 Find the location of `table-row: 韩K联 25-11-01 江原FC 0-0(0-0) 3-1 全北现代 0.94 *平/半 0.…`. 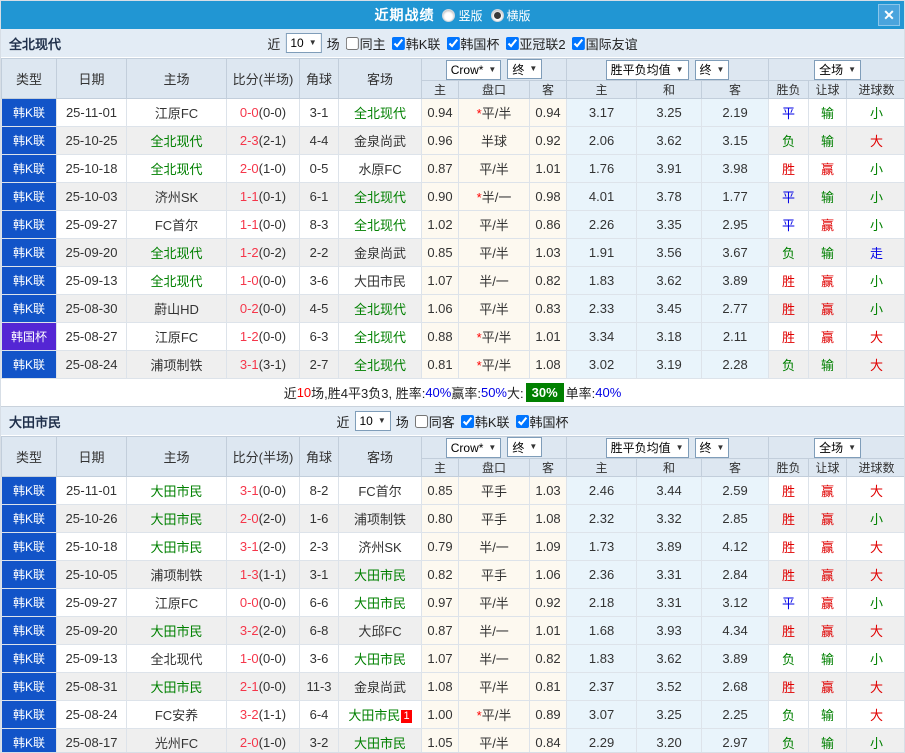

table-row: 韩K联 25-11-01 江原FC 0-0(0-0) 3-1 全北现代 0.94 *平/半 0.… is located at coordinates (452, 112).